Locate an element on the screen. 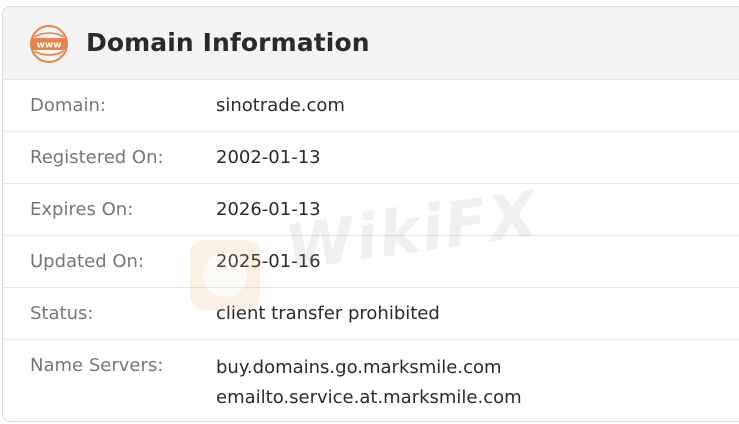  www-icon-text: www is located at coordinates (49, 46).